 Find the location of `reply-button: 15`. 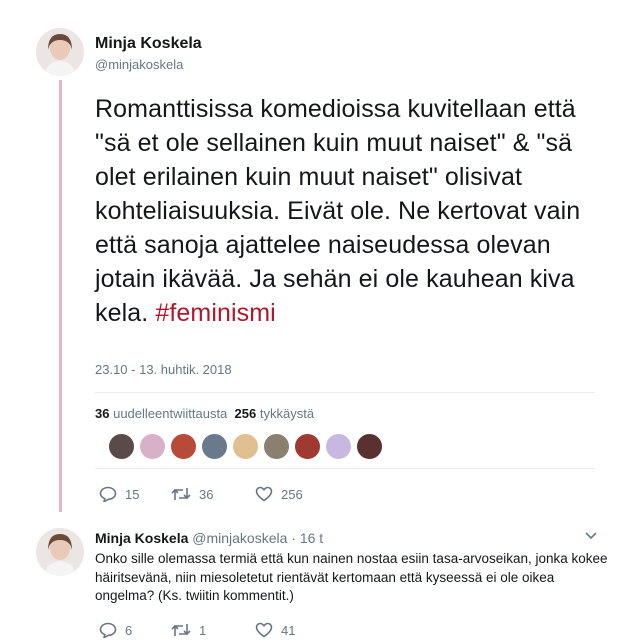

reply-button: 15 is located at coordinates (135, 494).